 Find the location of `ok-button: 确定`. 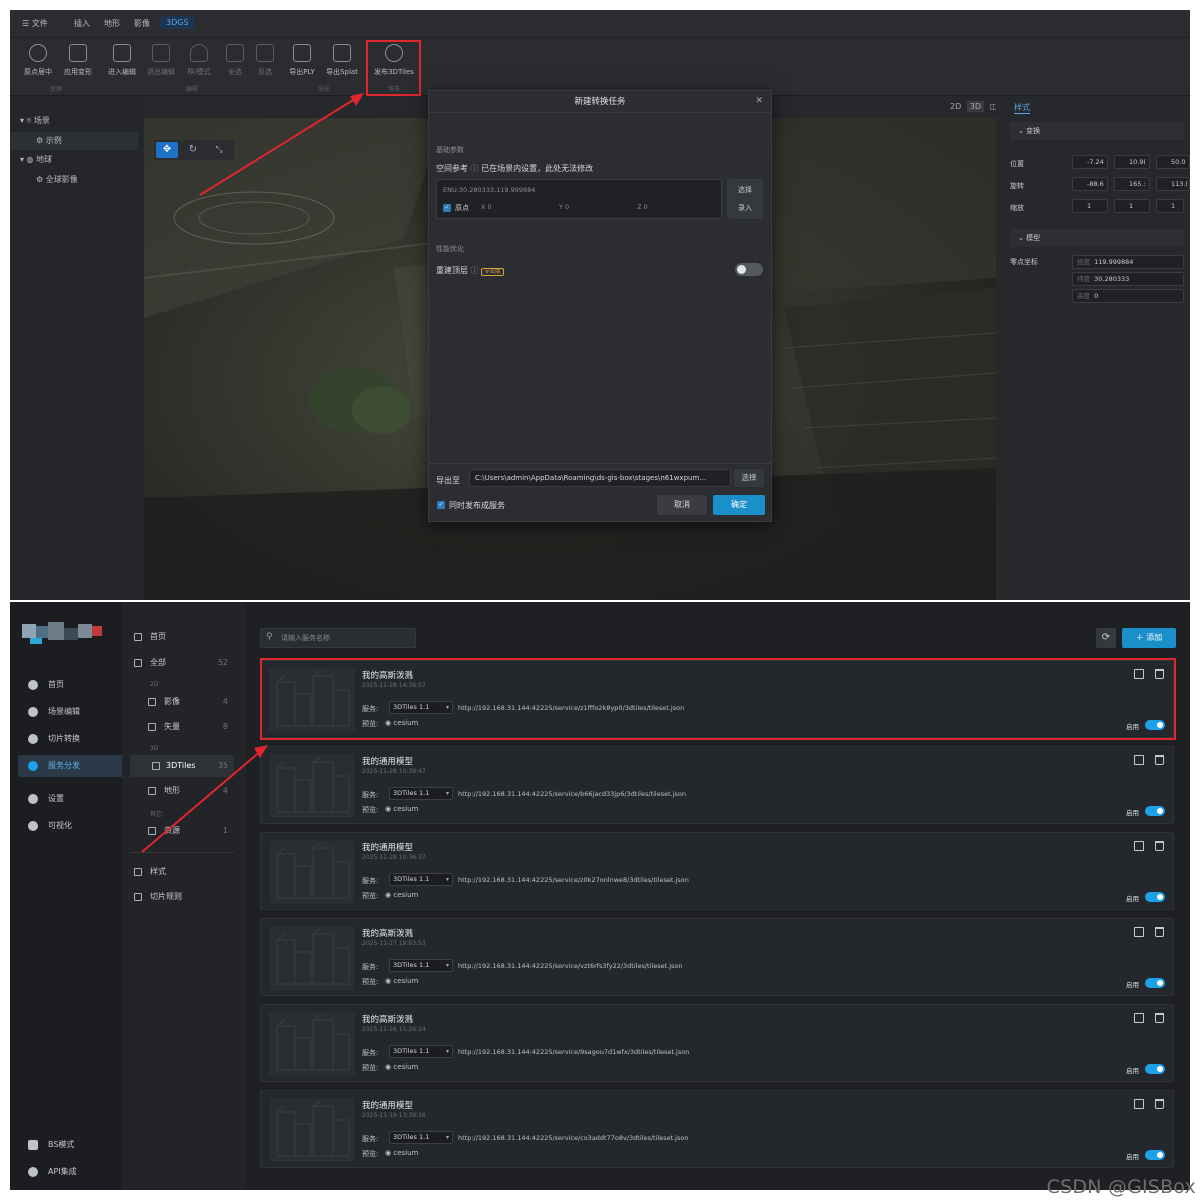

ok-button: 确定 is located at coordinates (739, 505).